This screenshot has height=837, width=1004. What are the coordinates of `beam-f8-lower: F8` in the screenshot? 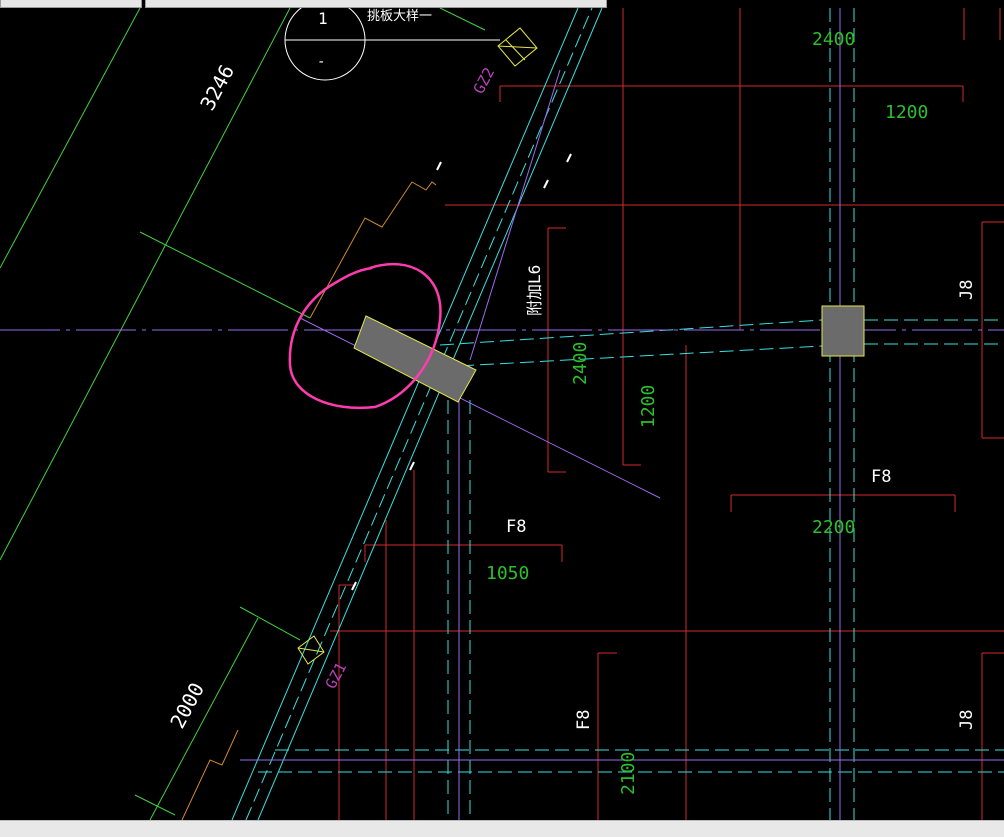 It's located at (584, 720).